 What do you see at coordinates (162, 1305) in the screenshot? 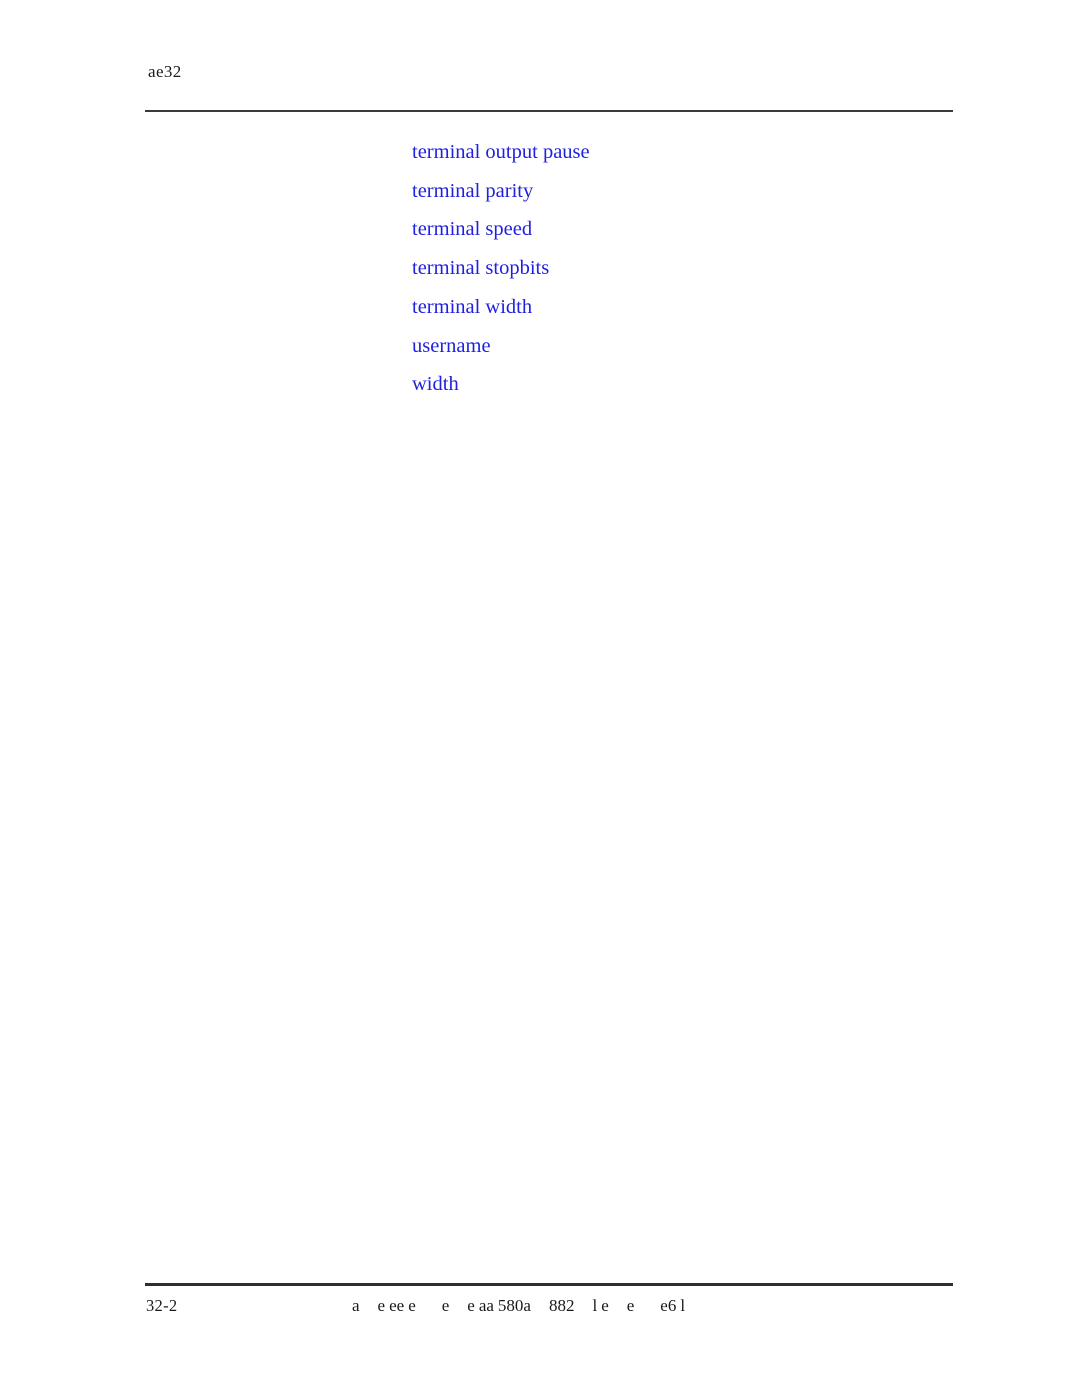
I see `page-number: 32-2` at bounding box center [162, 1305].